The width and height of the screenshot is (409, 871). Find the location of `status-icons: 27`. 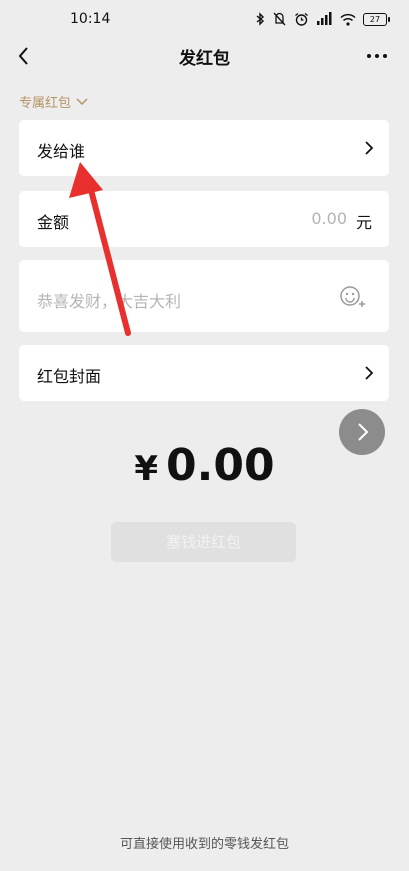

status-icons: 27 is located at coordinates (323, 19).